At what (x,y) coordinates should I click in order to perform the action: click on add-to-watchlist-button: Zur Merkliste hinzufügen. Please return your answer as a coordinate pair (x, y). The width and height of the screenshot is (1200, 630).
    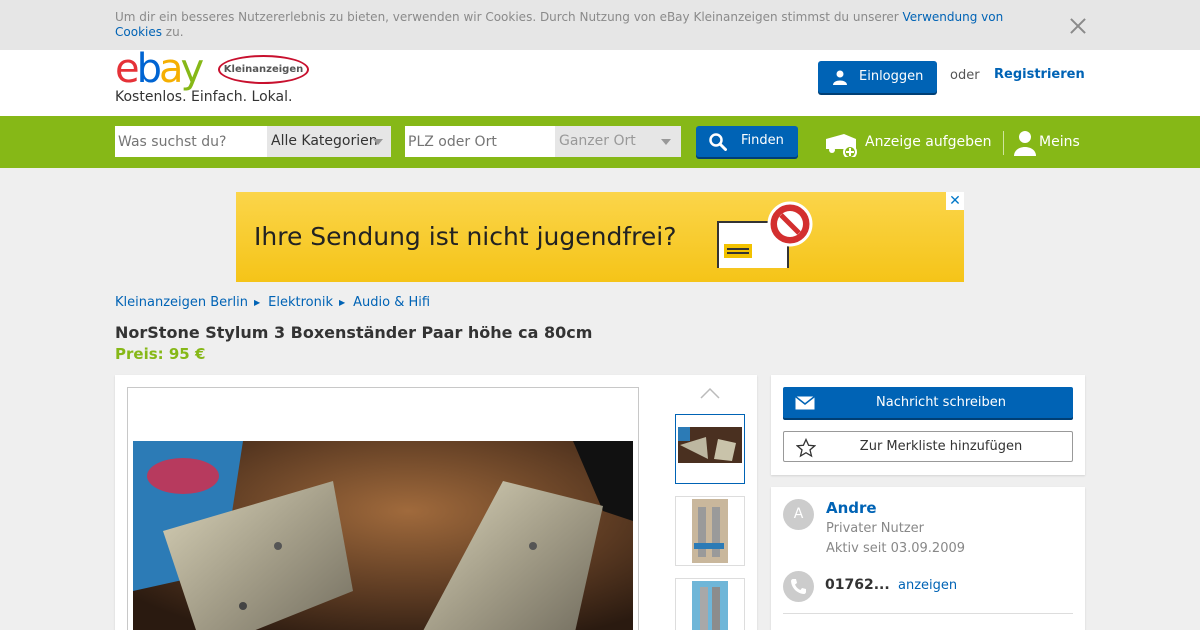
    Looking at the image, I should click on (928, 446).